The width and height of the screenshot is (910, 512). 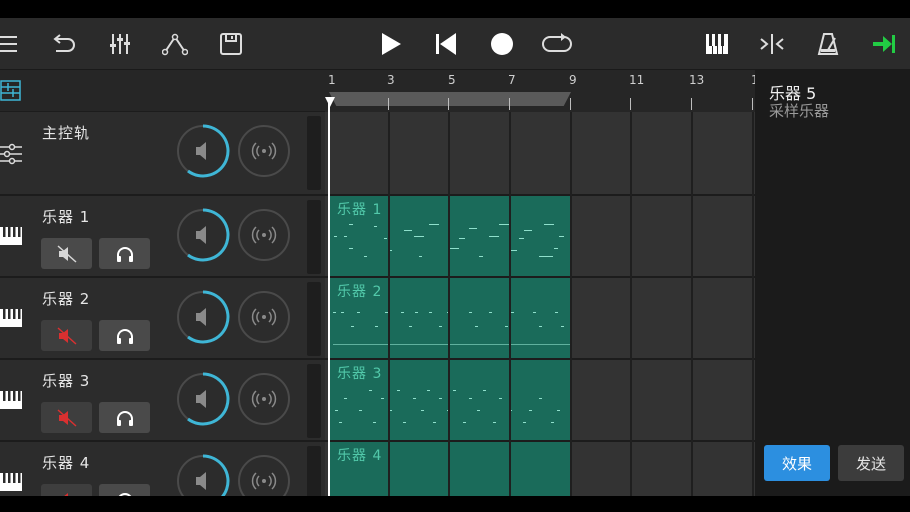 What do you see at coordinates (162, 91) in the screenshot?
I see `track-list-header` at bounding box center [162, 91].